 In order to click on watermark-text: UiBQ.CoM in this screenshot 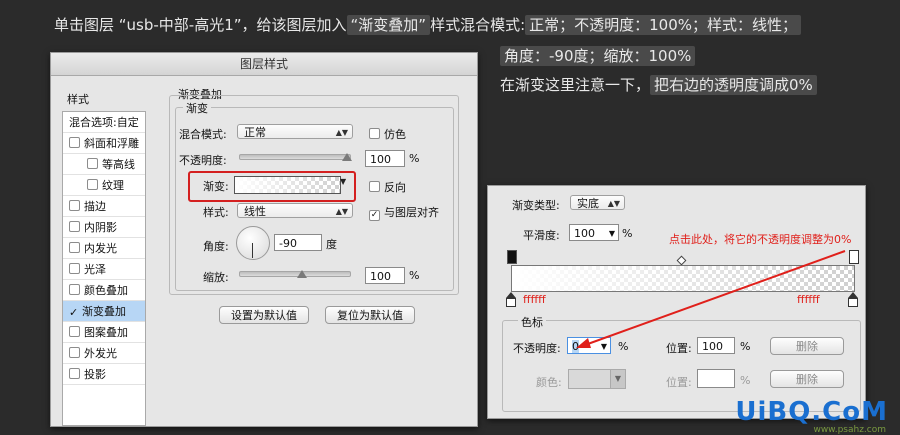, I will do `click(811, 412)`.